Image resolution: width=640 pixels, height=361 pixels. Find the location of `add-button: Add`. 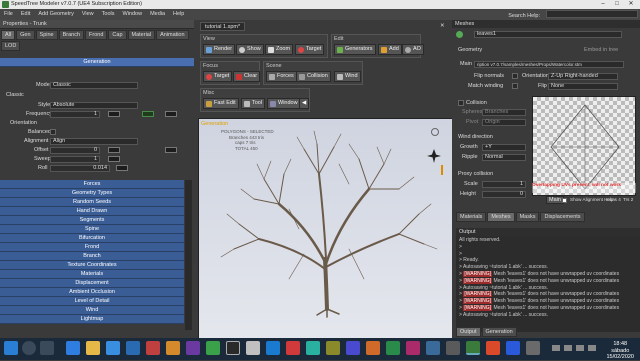

add-button: Add is located at coordinates (390, 49).